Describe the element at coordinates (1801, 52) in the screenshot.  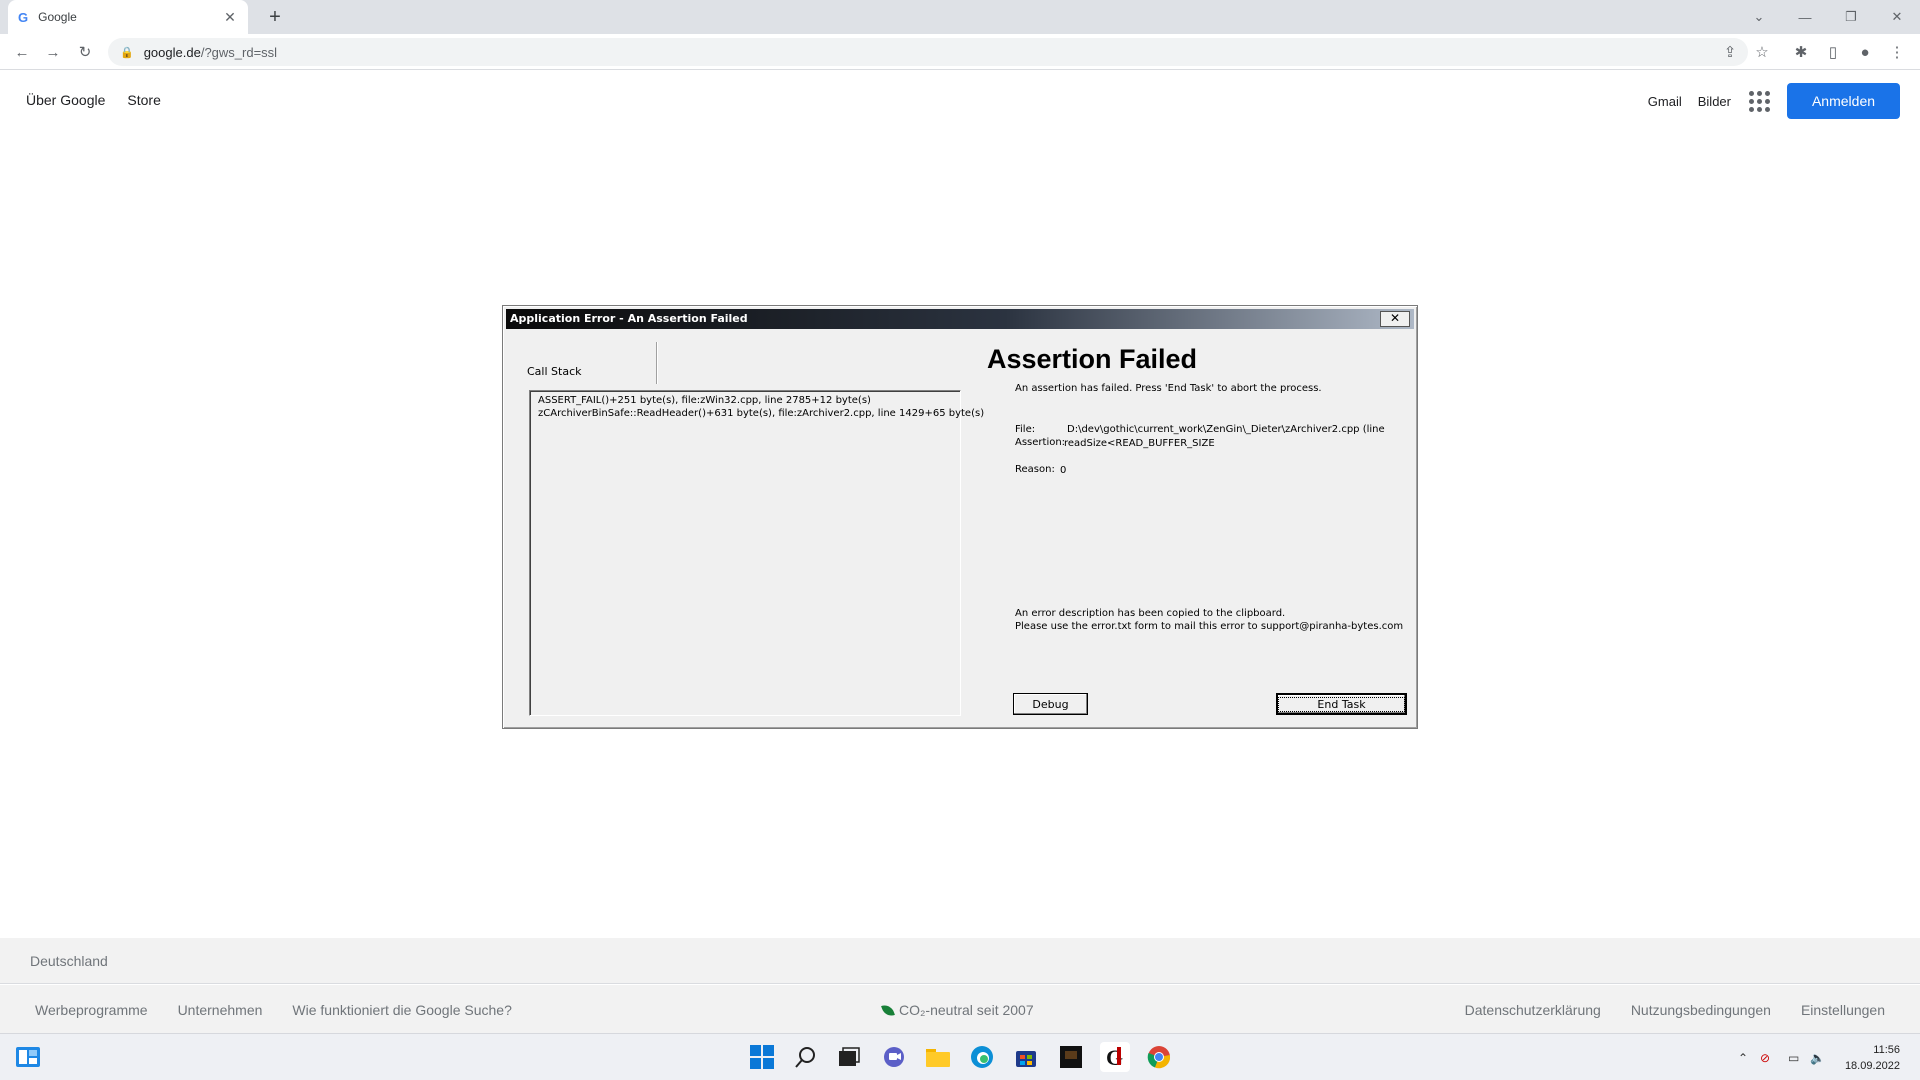
I see `extensions-icon: ✱` at that location.